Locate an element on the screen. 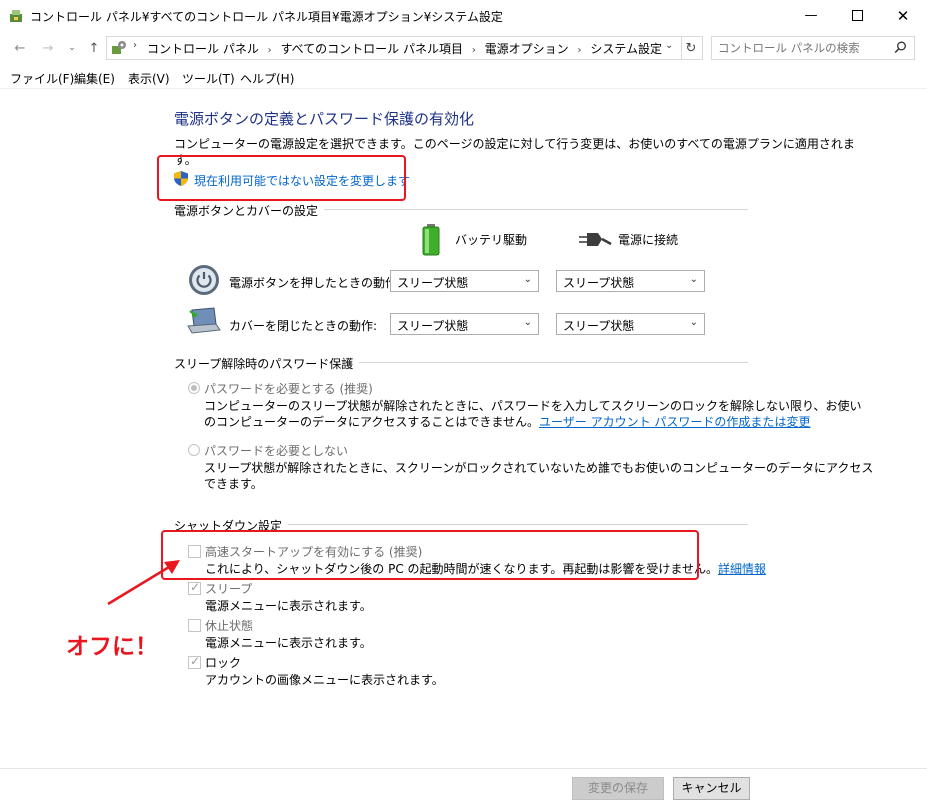 This screenshot has width=927, height=811. lock-description: アカウントの画像メニューに表示されます。 is located at coordinates (324, 680).